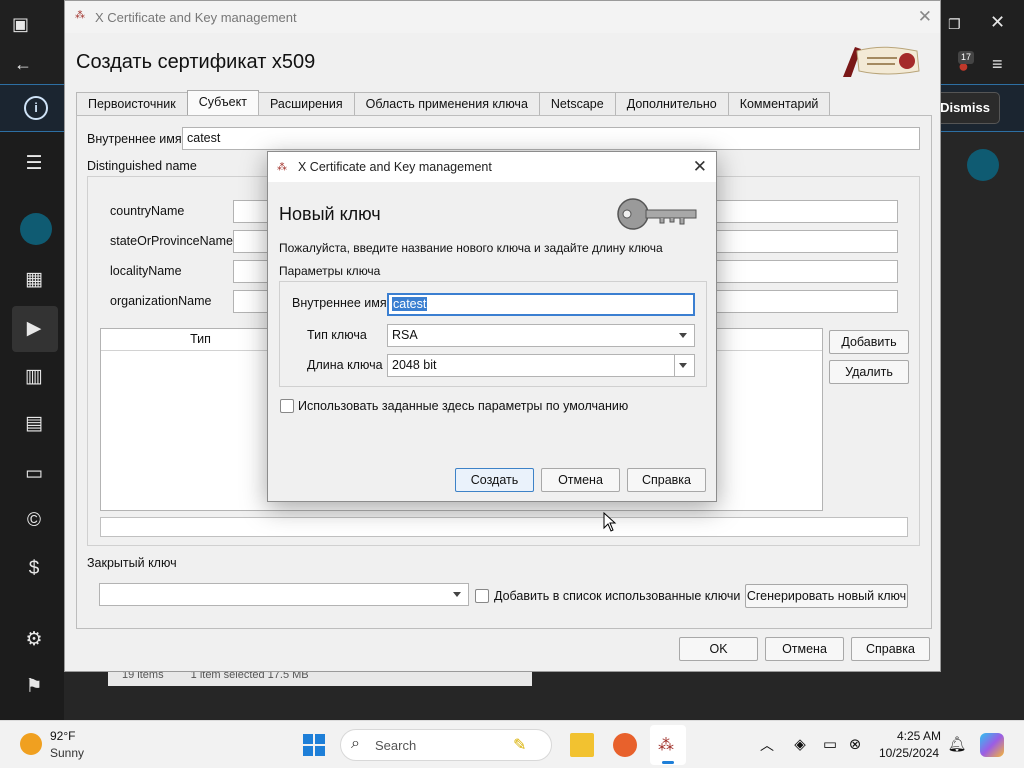  What do you see at coordinates (34, 569) in the screenshot?
I see `earn-icon: $` at bounding box center [34, 569].